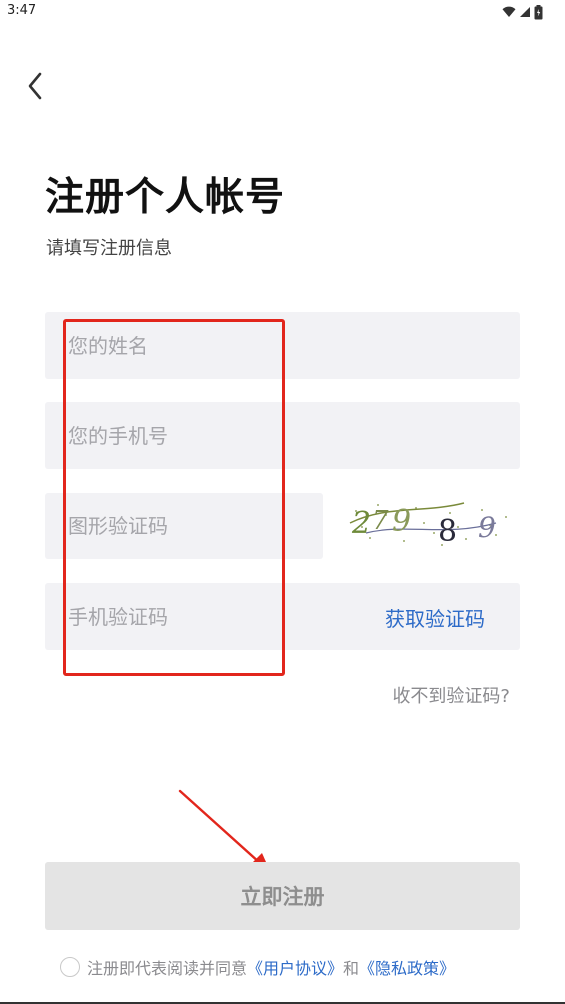 This screenshot has width=565, height=1004. I want to click on name-input, so click(282, 345).